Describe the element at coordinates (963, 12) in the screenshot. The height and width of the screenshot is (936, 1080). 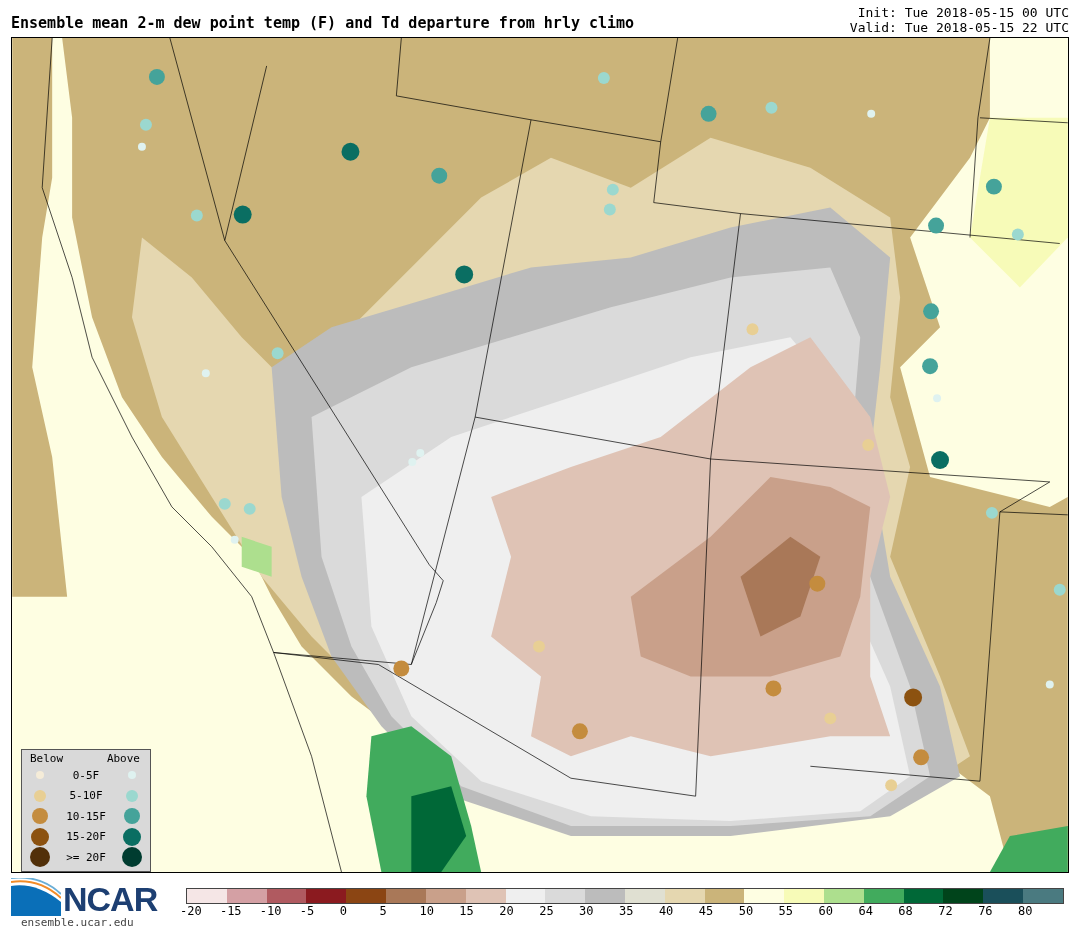
I see `init-time: Init: Tue 2018-05-15 00 UTC` at that location.